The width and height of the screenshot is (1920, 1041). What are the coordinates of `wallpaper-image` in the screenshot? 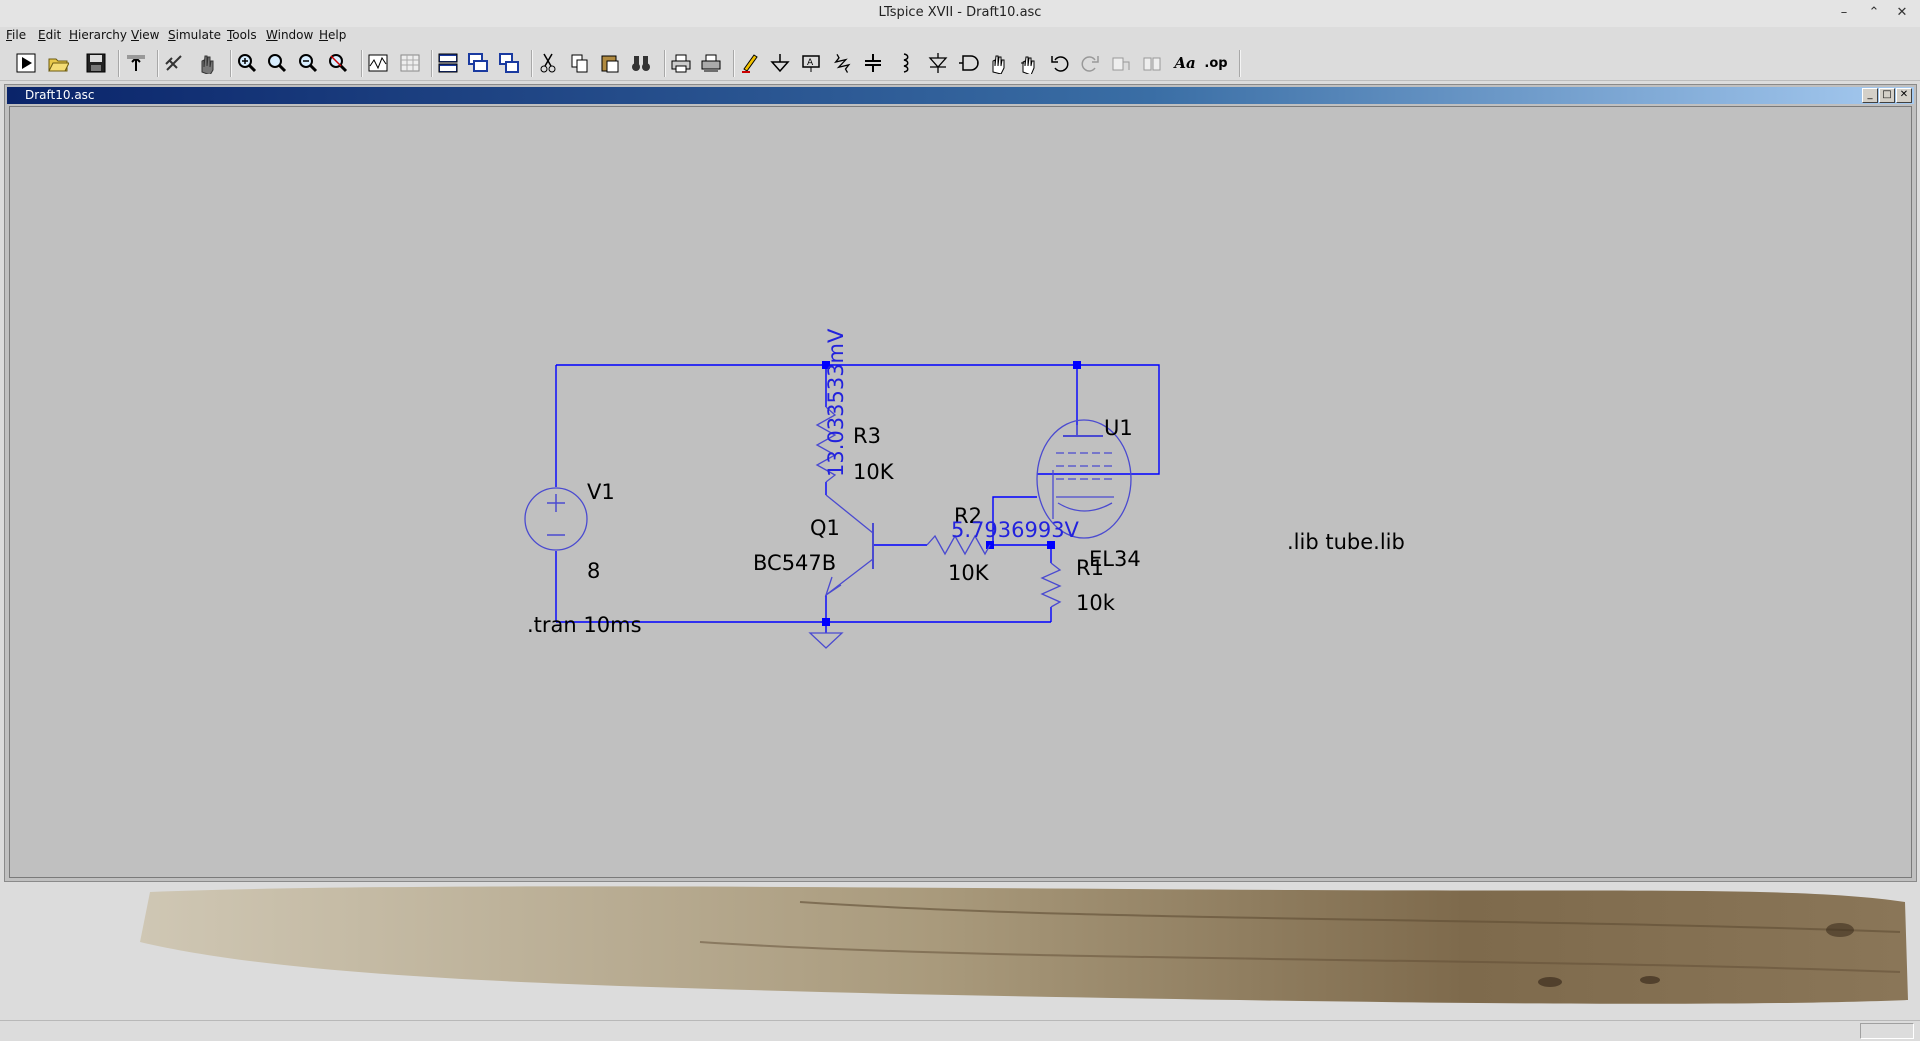 It's located at (960, 951).